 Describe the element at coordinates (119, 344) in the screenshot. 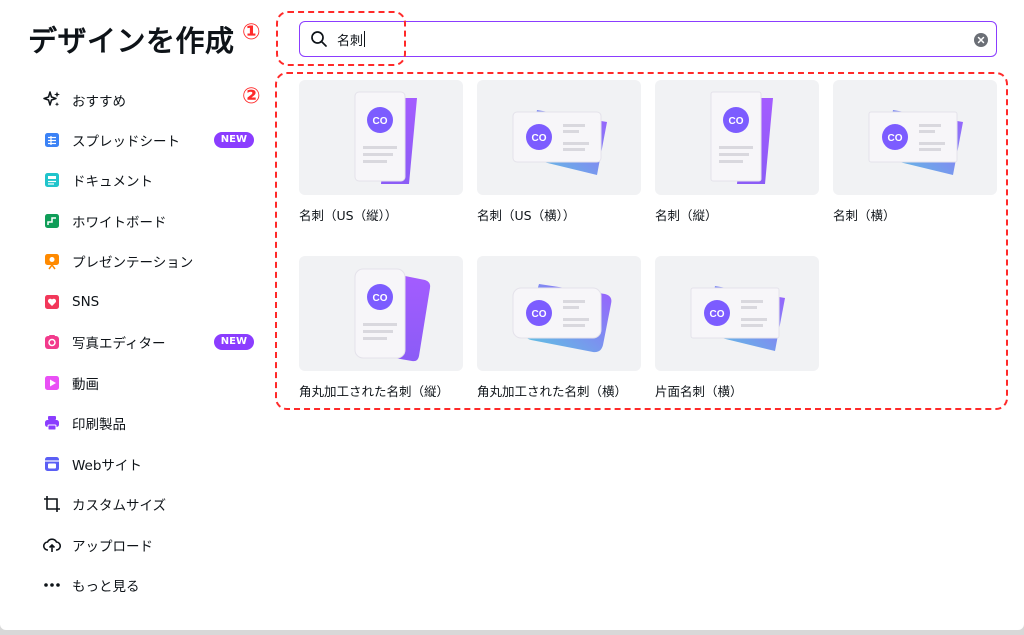

I see `sidebar-item-label: 写真エディター` at that location.